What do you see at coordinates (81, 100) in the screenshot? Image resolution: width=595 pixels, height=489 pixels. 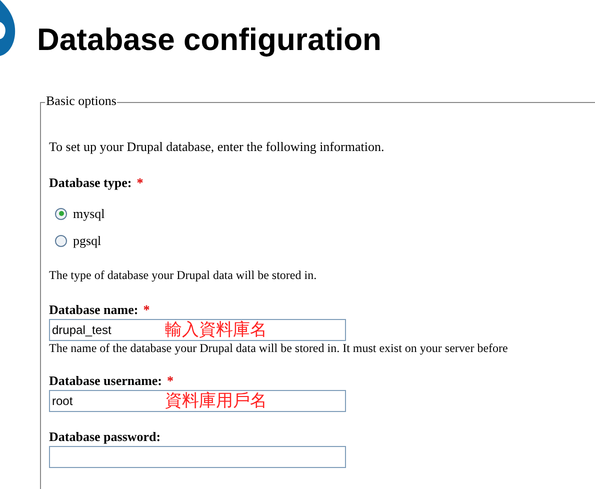 I see `fieldset-legend: Basic options` at bounding box center [81, 100].